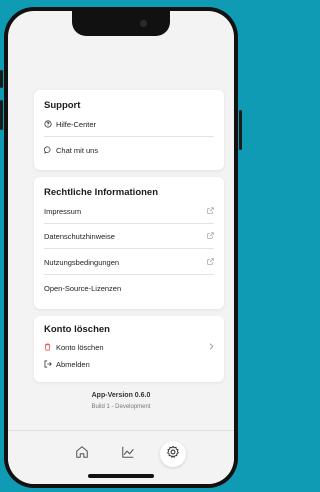  I want to click on chevron-right-icon, so click(211, 347).